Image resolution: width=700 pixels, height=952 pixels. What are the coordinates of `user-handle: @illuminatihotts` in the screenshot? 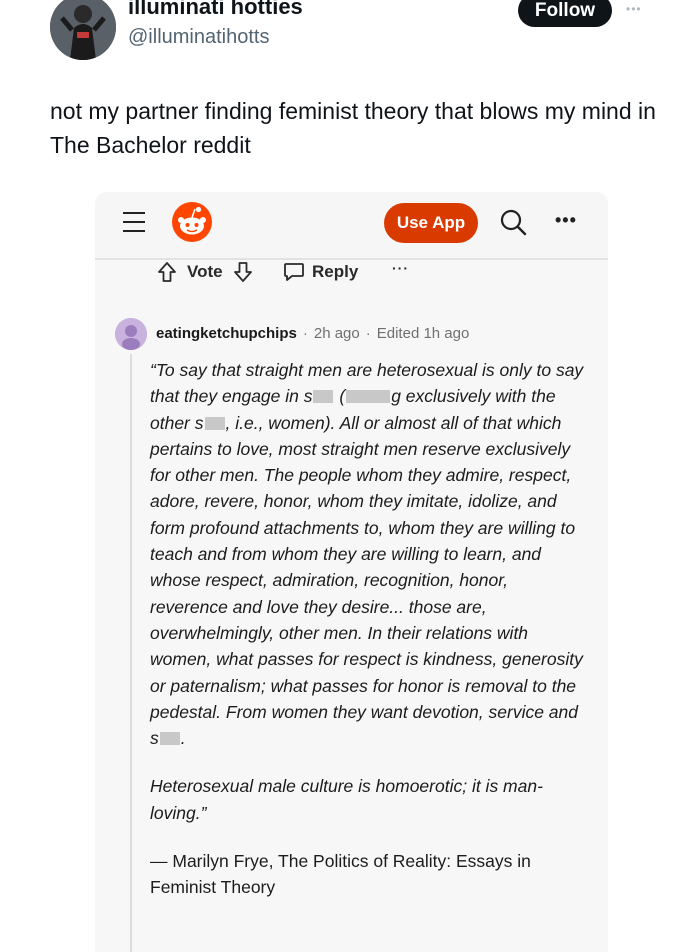 It's located at (198, 37).